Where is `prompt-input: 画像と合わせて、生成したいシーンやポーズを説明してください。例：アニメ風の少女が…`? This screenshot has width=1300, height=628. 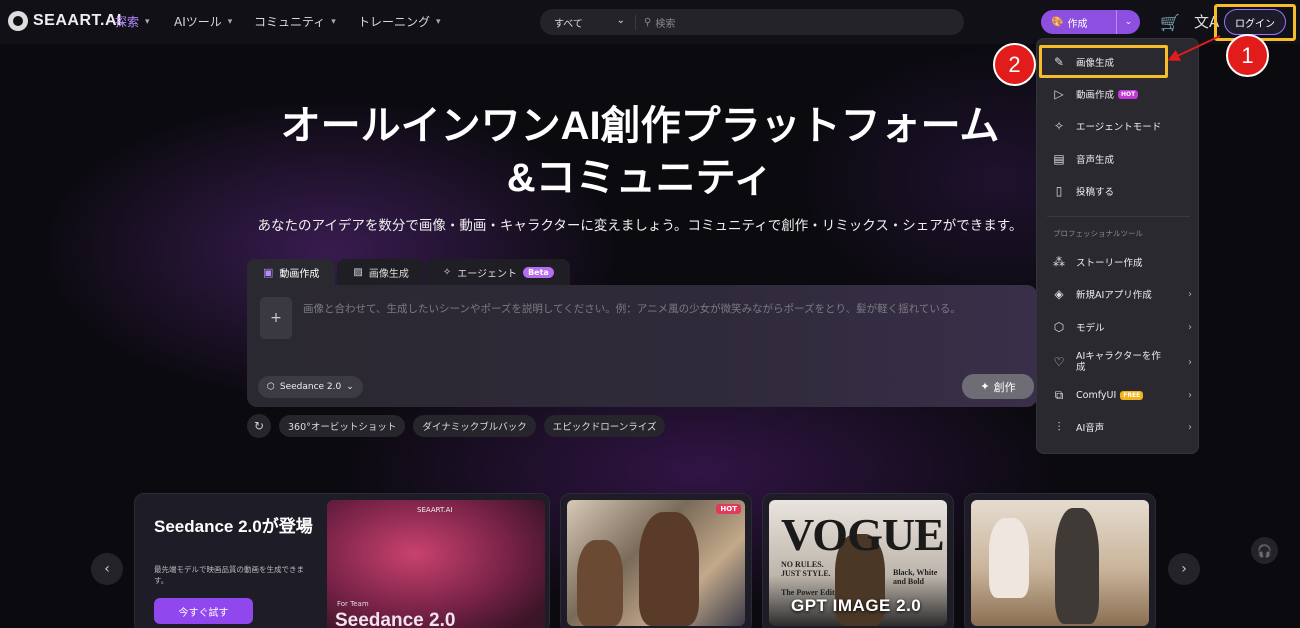 prompt-input: 画像と合わせて、生成したいシーンやポーズを説明してください。例：アニメ風の少女が… is located at coordinates (632, 308).